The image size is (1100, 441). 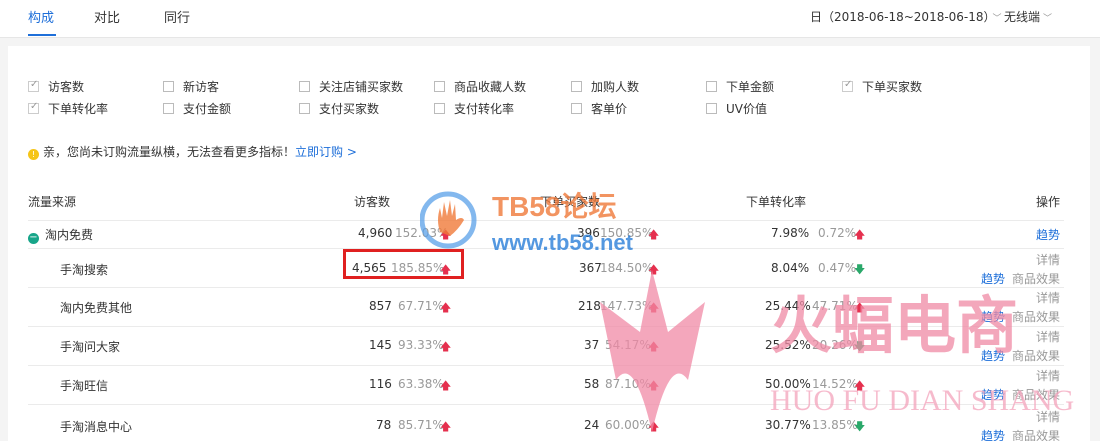 I want to click on metric-checkbox-order-buyers: 下单买家数, so click(x=882, y=86).